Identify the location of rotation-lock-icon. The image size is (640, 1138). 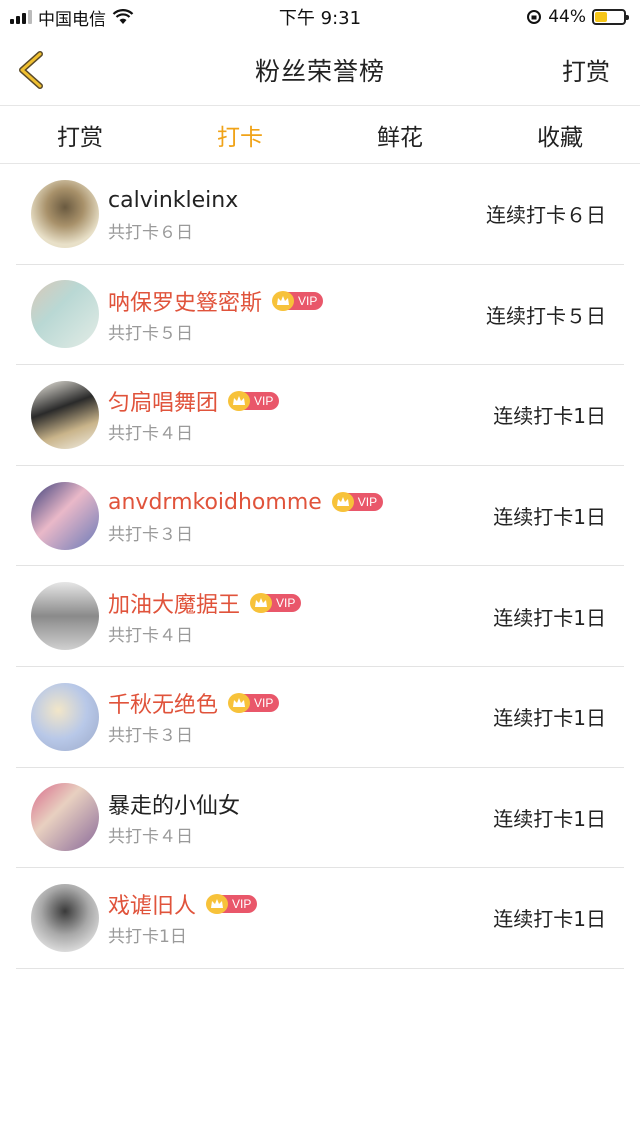
(534, 17).